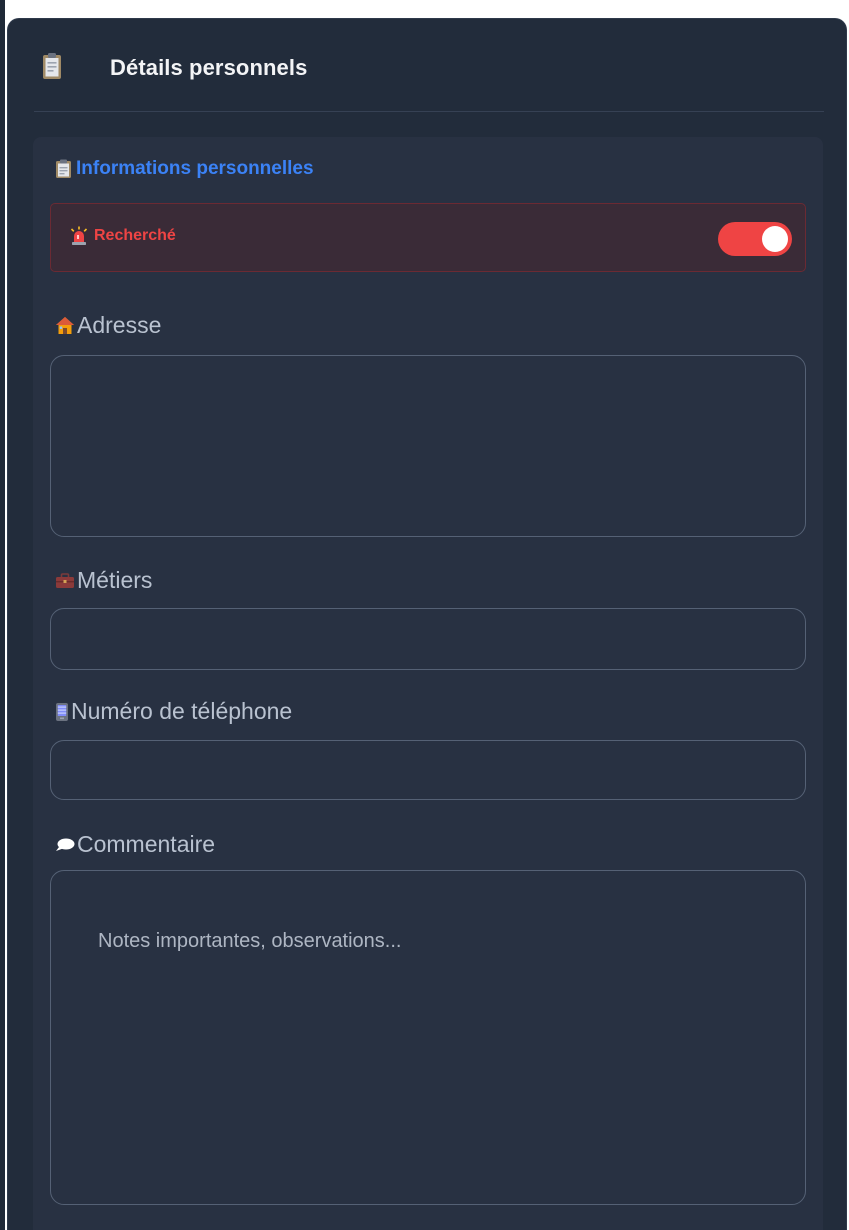 This screenshot has height=1230, width=849. Describe the element at coordinates (146, 844) in the screenshot. I see `comment-label-text: Commentaire` at that location.